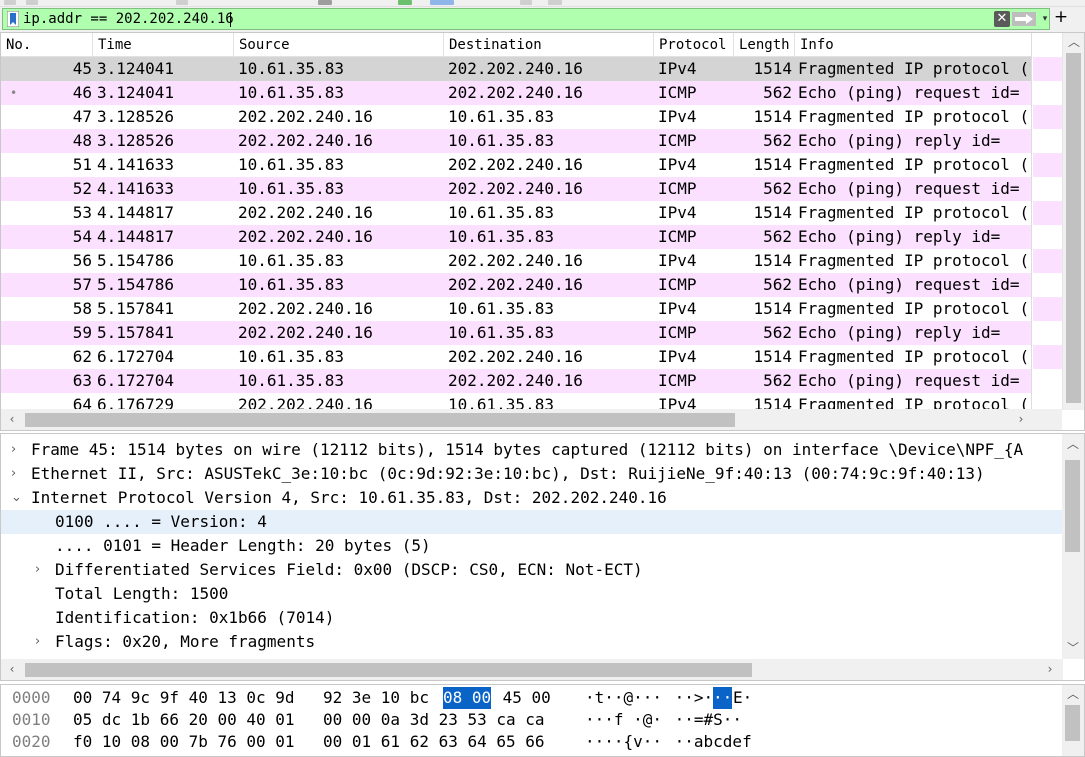 Image resolution: width=1085 pixels, height=757 pixels. I want to click on ascii-bytes: E·, so click(743, 697).